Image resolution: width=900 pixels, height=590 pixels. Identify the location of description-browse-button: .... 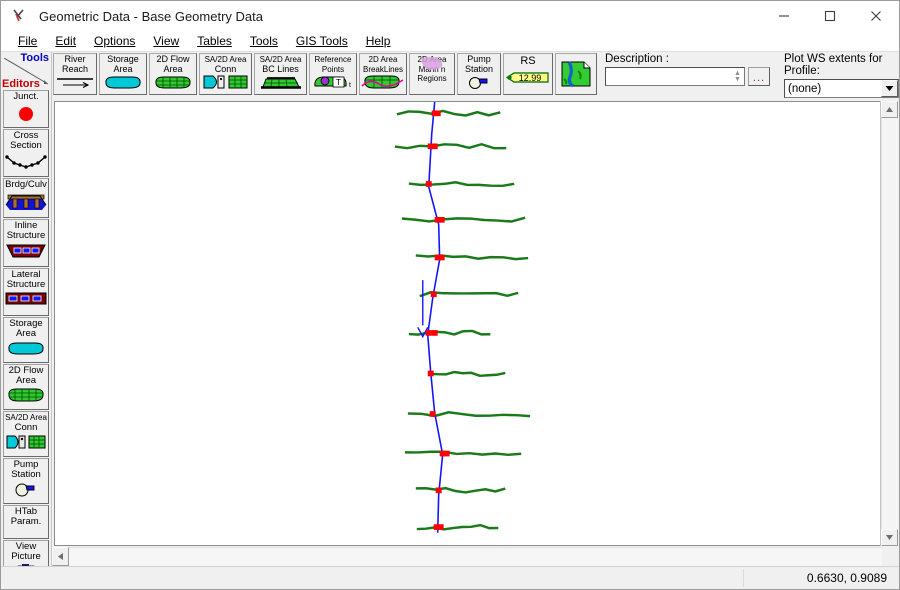
(759, 76).